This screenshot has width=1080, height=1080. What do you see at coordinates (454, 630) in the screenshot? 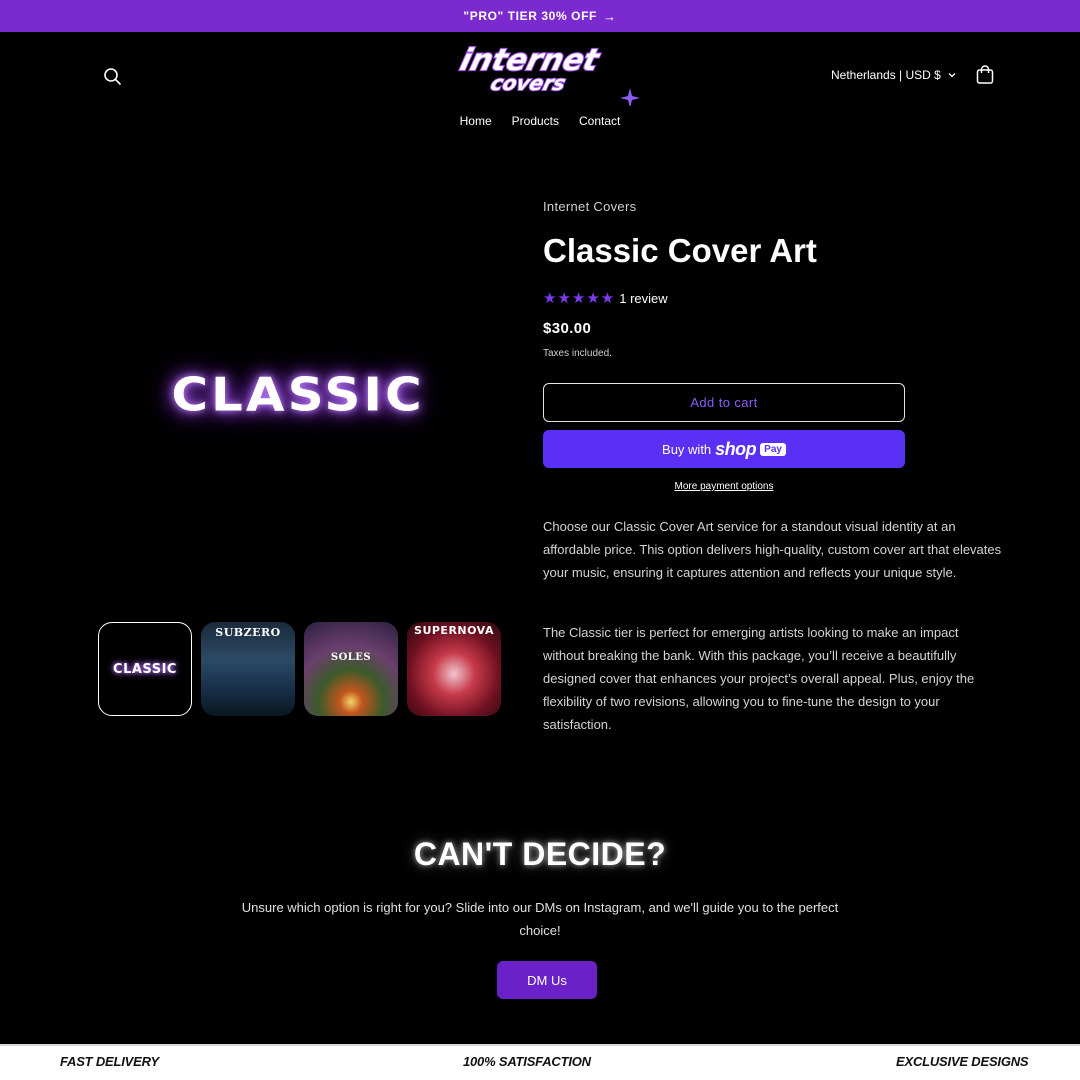
I see `thumbnail-label: SUPERNOVA` at bounding box center [454, 630].